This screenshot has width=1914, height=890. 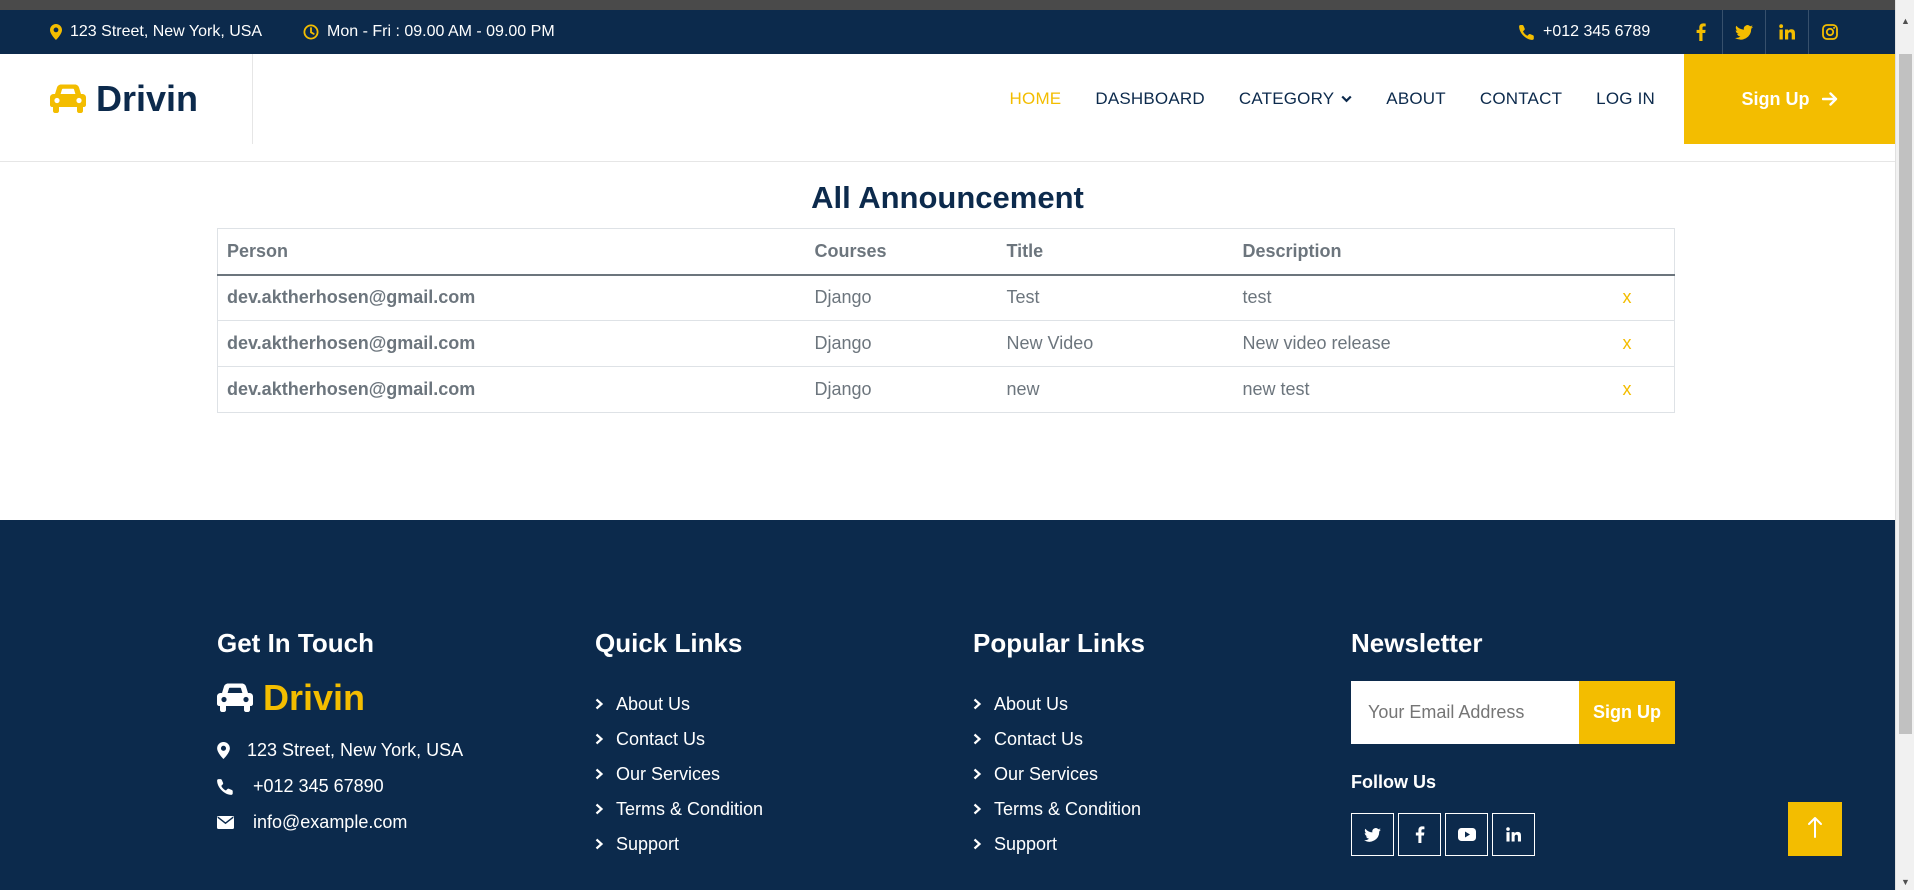 What do you see at coordinates (1627, 712) in the screenshot?
I see `newsletter-signup-button: Sign Up` at bounding box center [1627, 712].